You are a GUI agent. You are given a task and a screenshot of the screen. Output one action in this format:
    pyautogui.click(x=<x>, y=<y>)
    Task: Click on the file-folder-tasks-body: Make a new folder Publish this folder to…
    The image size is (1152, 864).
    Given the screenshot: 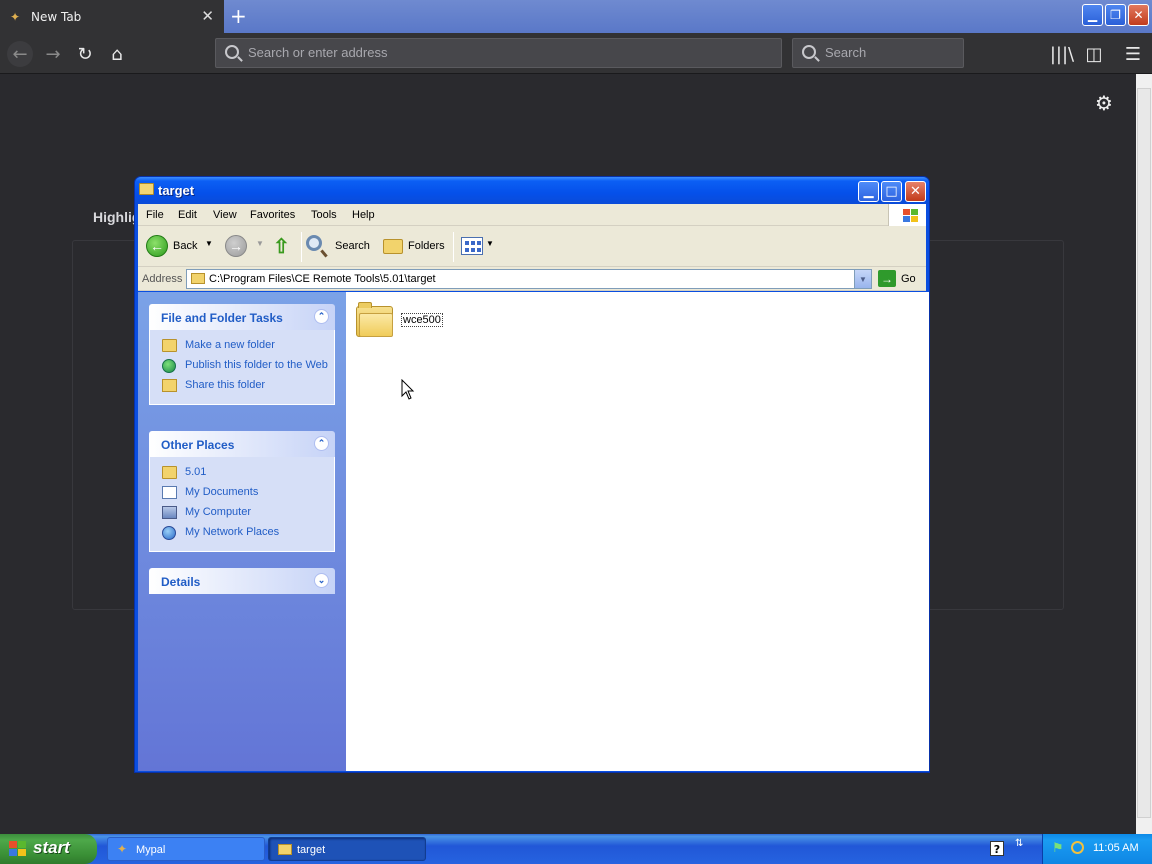 What is the action you would take?
    pyautogui.click(x=242, y=367)
    